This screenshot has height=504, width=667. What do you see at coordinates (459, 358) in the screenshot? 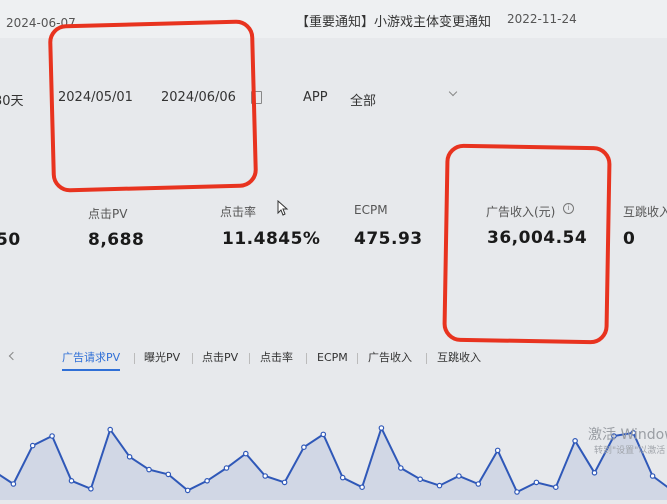
I see `tab-cross-revenue: 互跳收入` at bounding box center [459, 358].